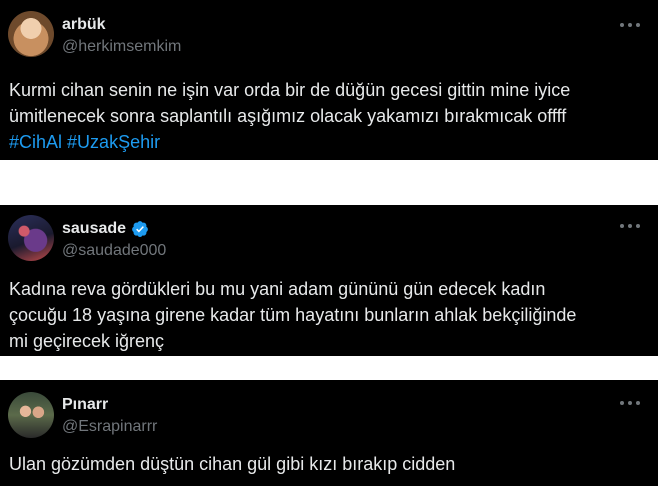  Describe the element at coordinates (121, 47) in the screenshot. I see `user-handle: @herkimsemkim` at that location.